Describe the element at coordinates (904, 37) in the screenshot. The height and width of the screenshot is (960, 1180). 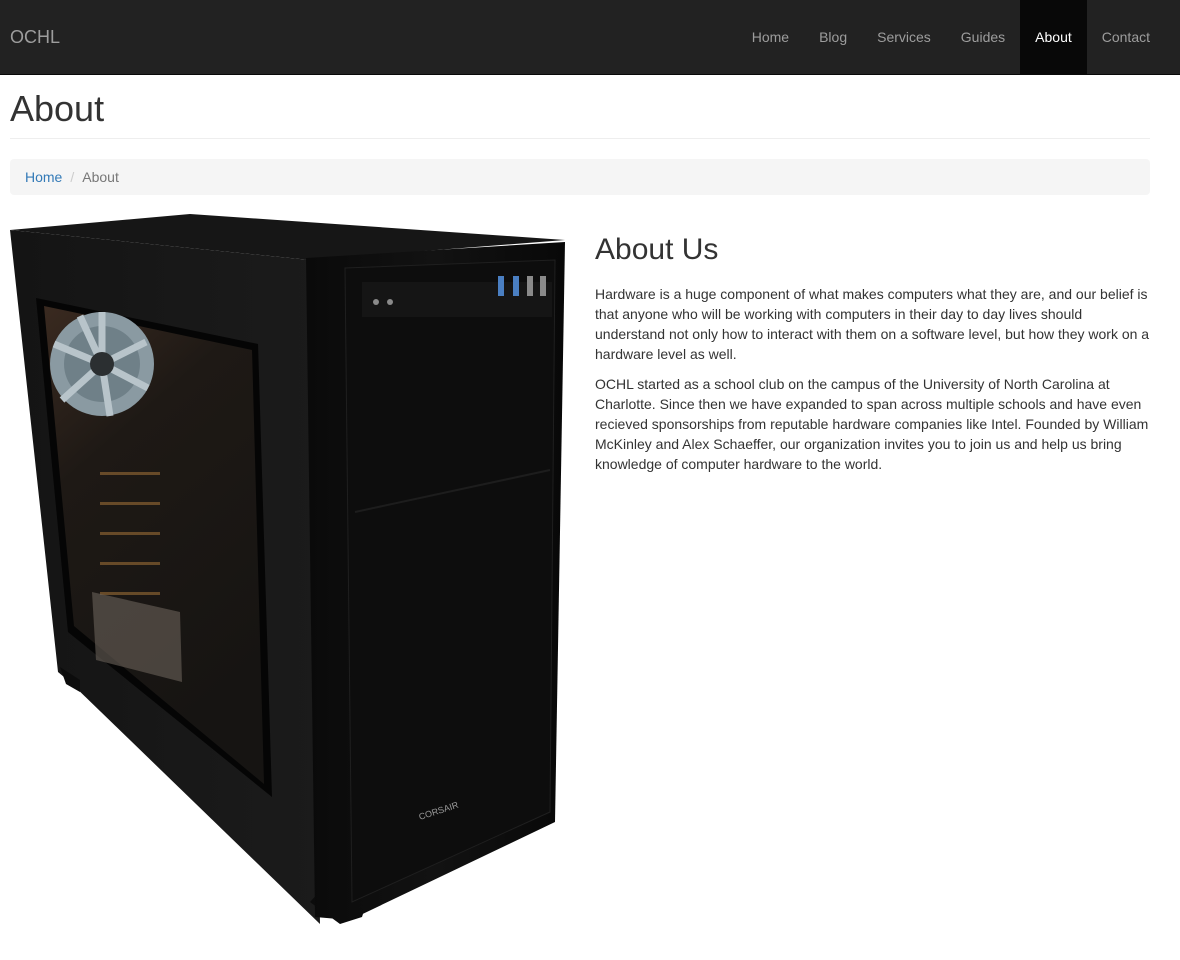
I see `nav-item-services: Services` at that location.